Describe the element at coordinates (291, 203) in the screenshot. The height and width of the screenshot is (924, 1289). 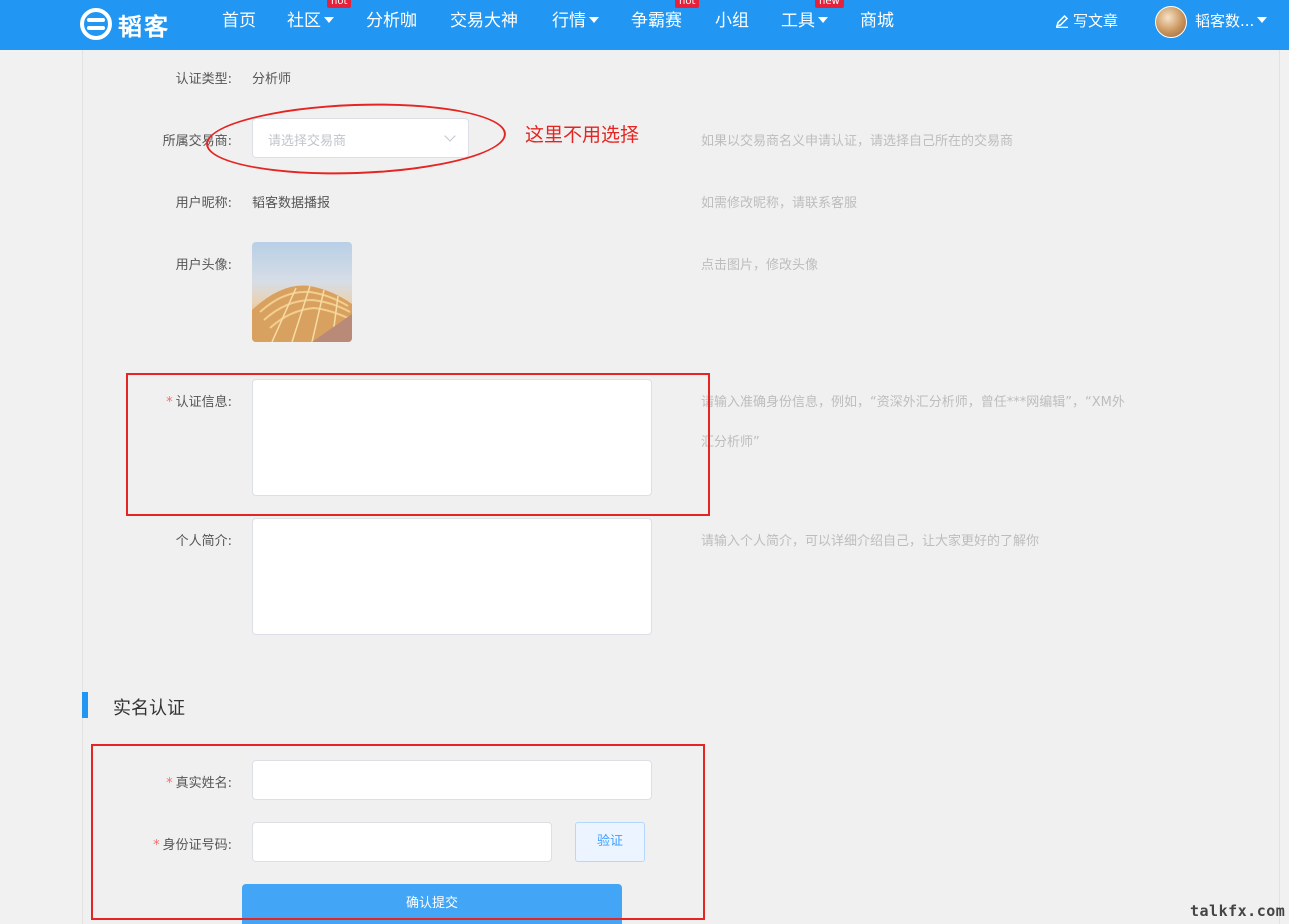
I see `nickname-value: 韬客数据播报` at that location.